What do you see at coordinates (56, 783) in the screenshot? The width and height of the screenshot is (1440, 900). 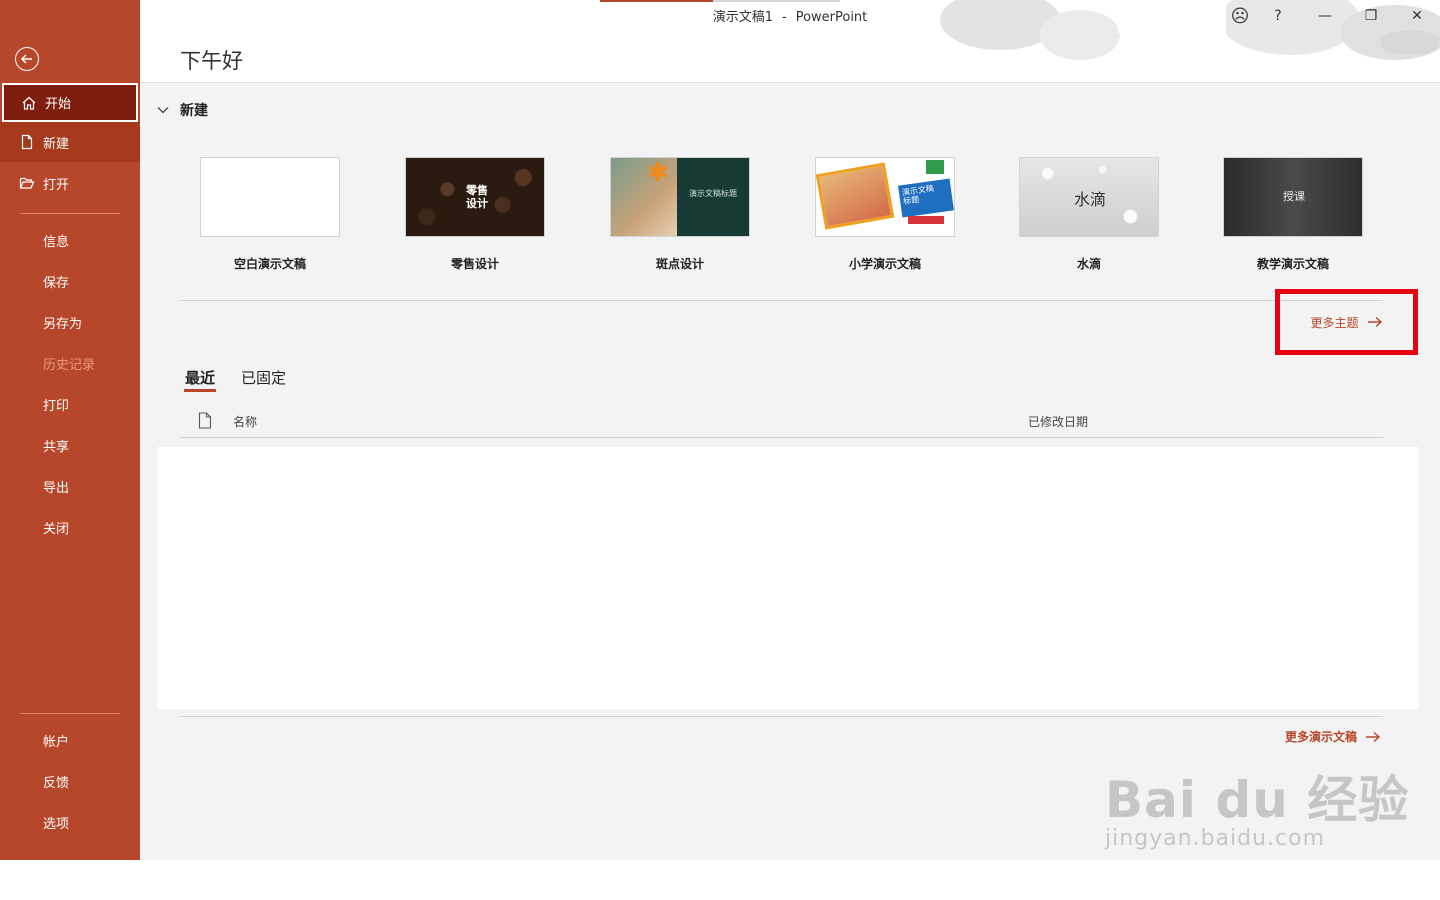 I see `nav-item-label: 反馈` at bounding box center [56, 783].